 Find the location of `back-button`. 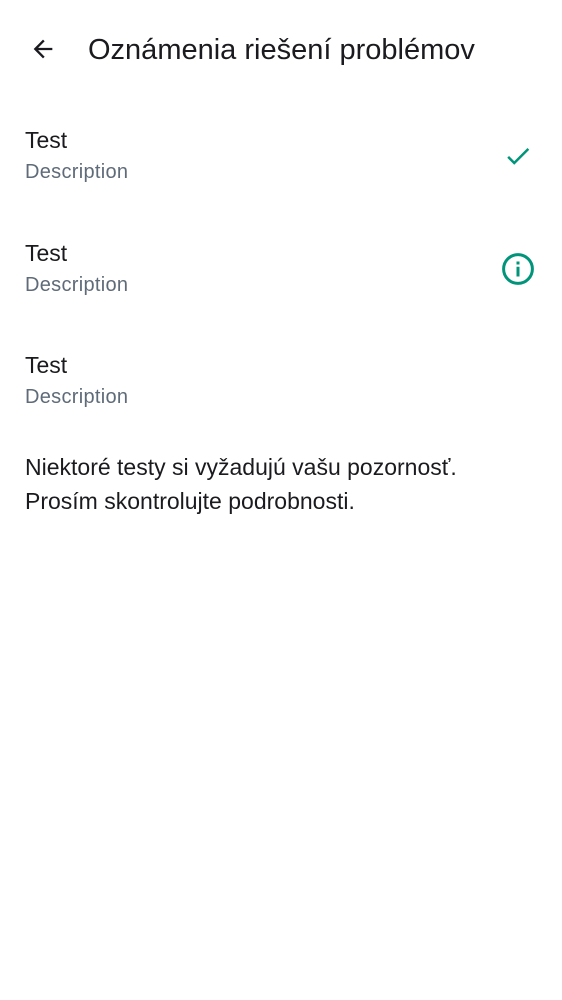

back-button is located at coordinates (43, 49).